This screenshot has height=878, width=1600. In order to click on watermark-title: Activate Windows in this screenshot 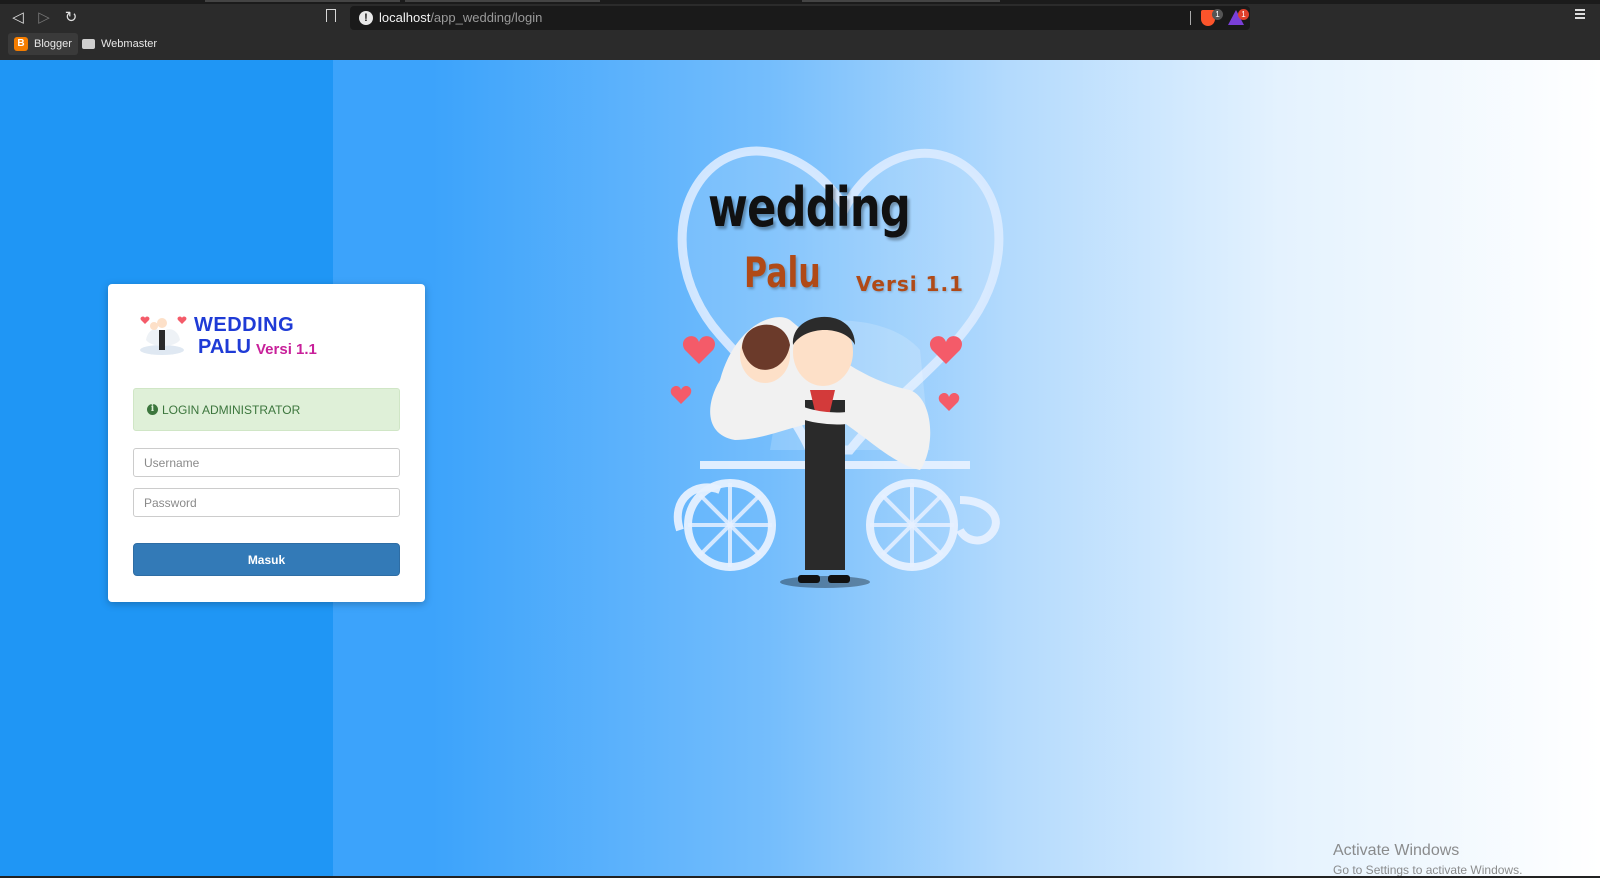, I will do `click(1396, 850)`.